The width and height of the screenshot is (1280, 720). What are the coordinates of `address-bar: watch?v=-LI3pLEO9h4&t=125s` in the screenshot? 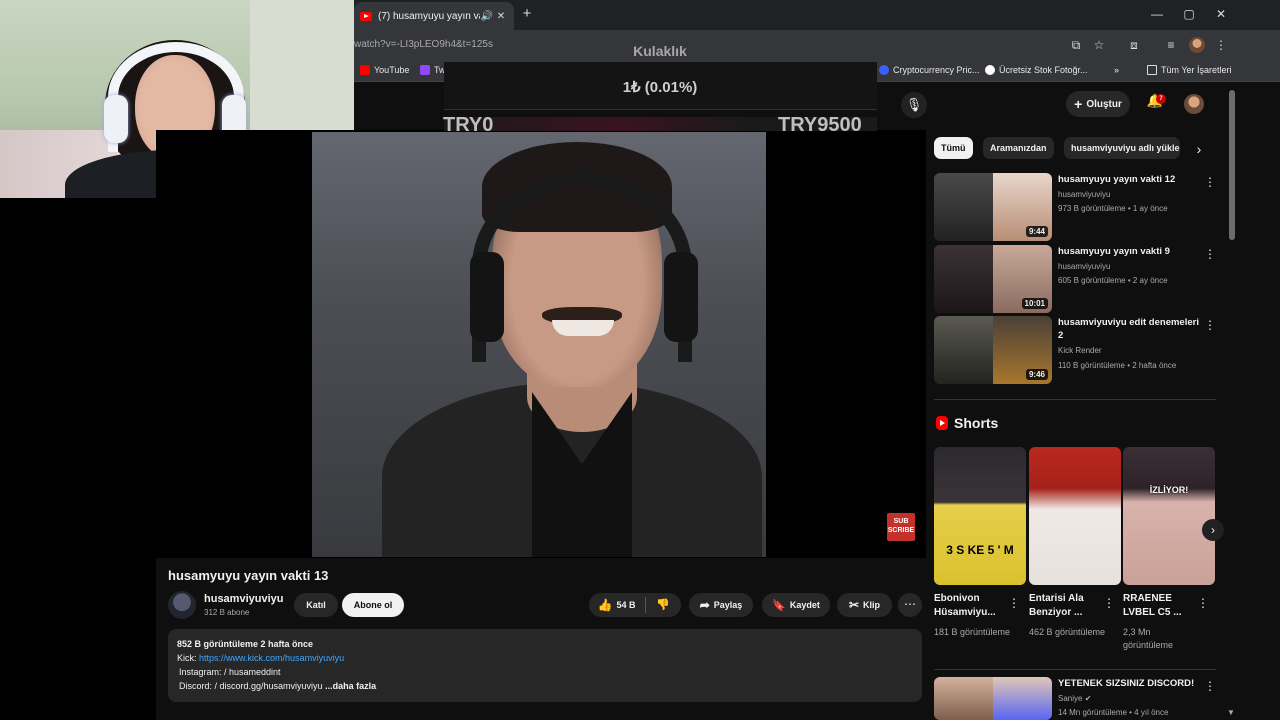 It's located at (734, 45).